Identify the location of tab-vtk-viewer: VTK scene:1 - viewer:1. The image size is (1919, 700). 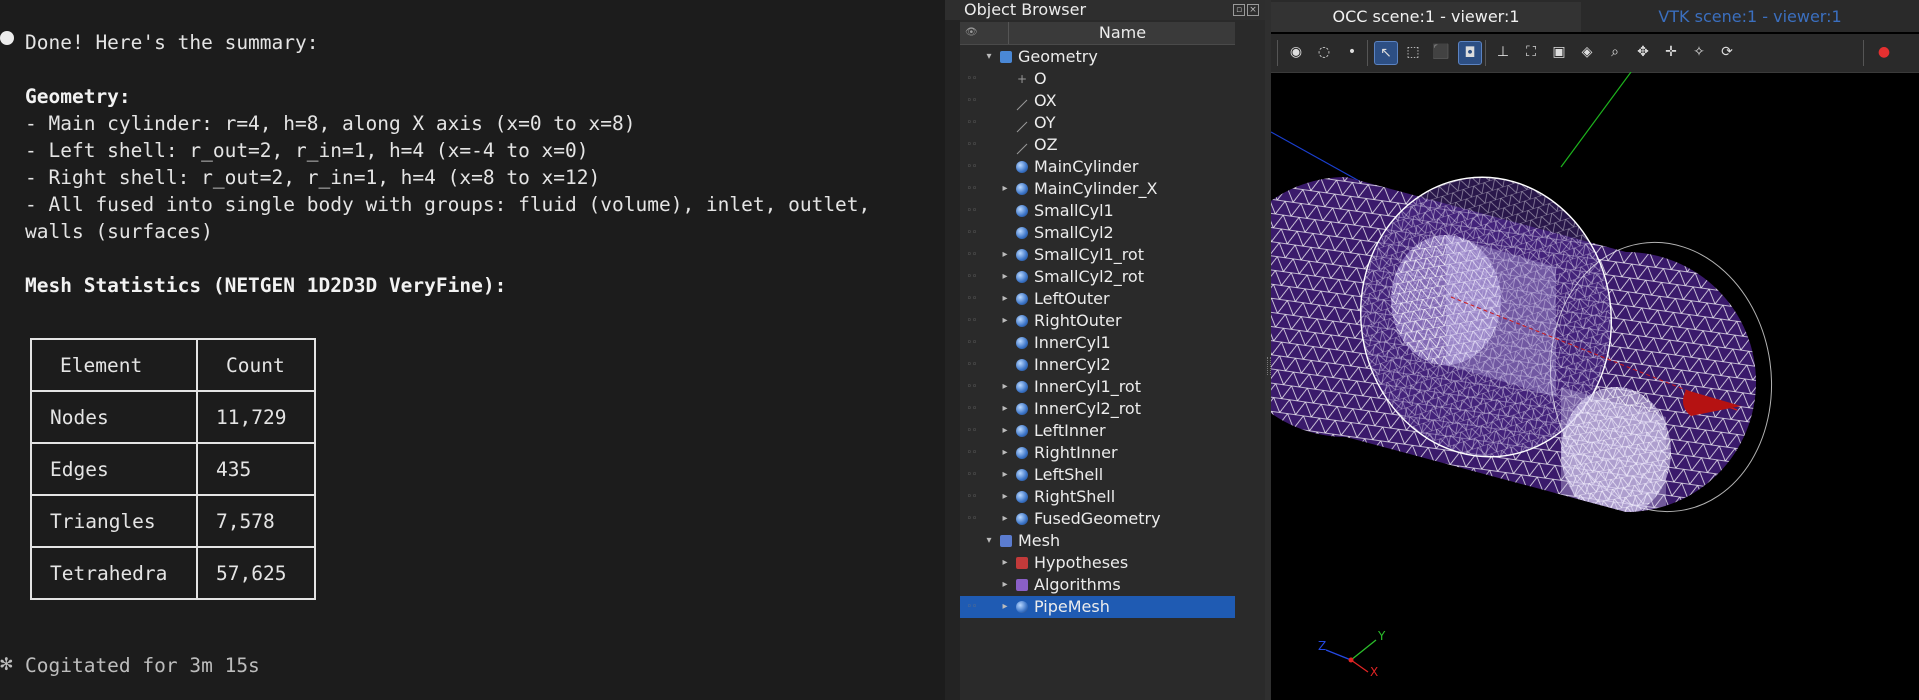
(1750, 17).